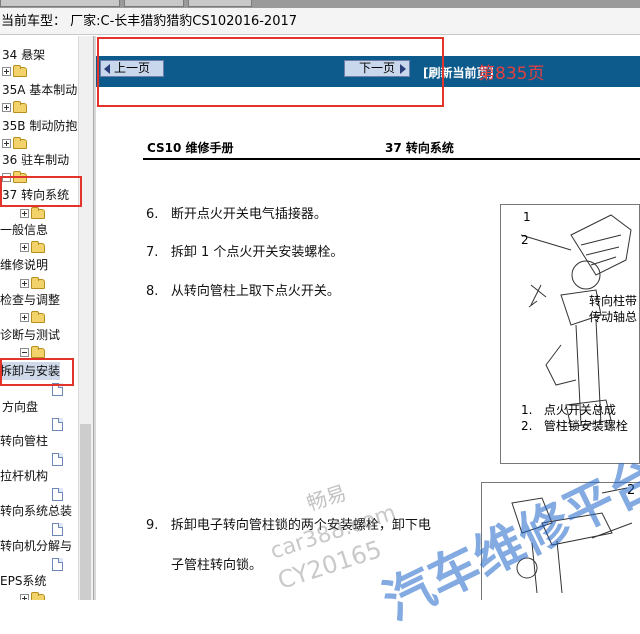 The height and width of the screenshot is (634, 640). I want to click on tree-item-label: 转向系统总装, so click(36, 511).